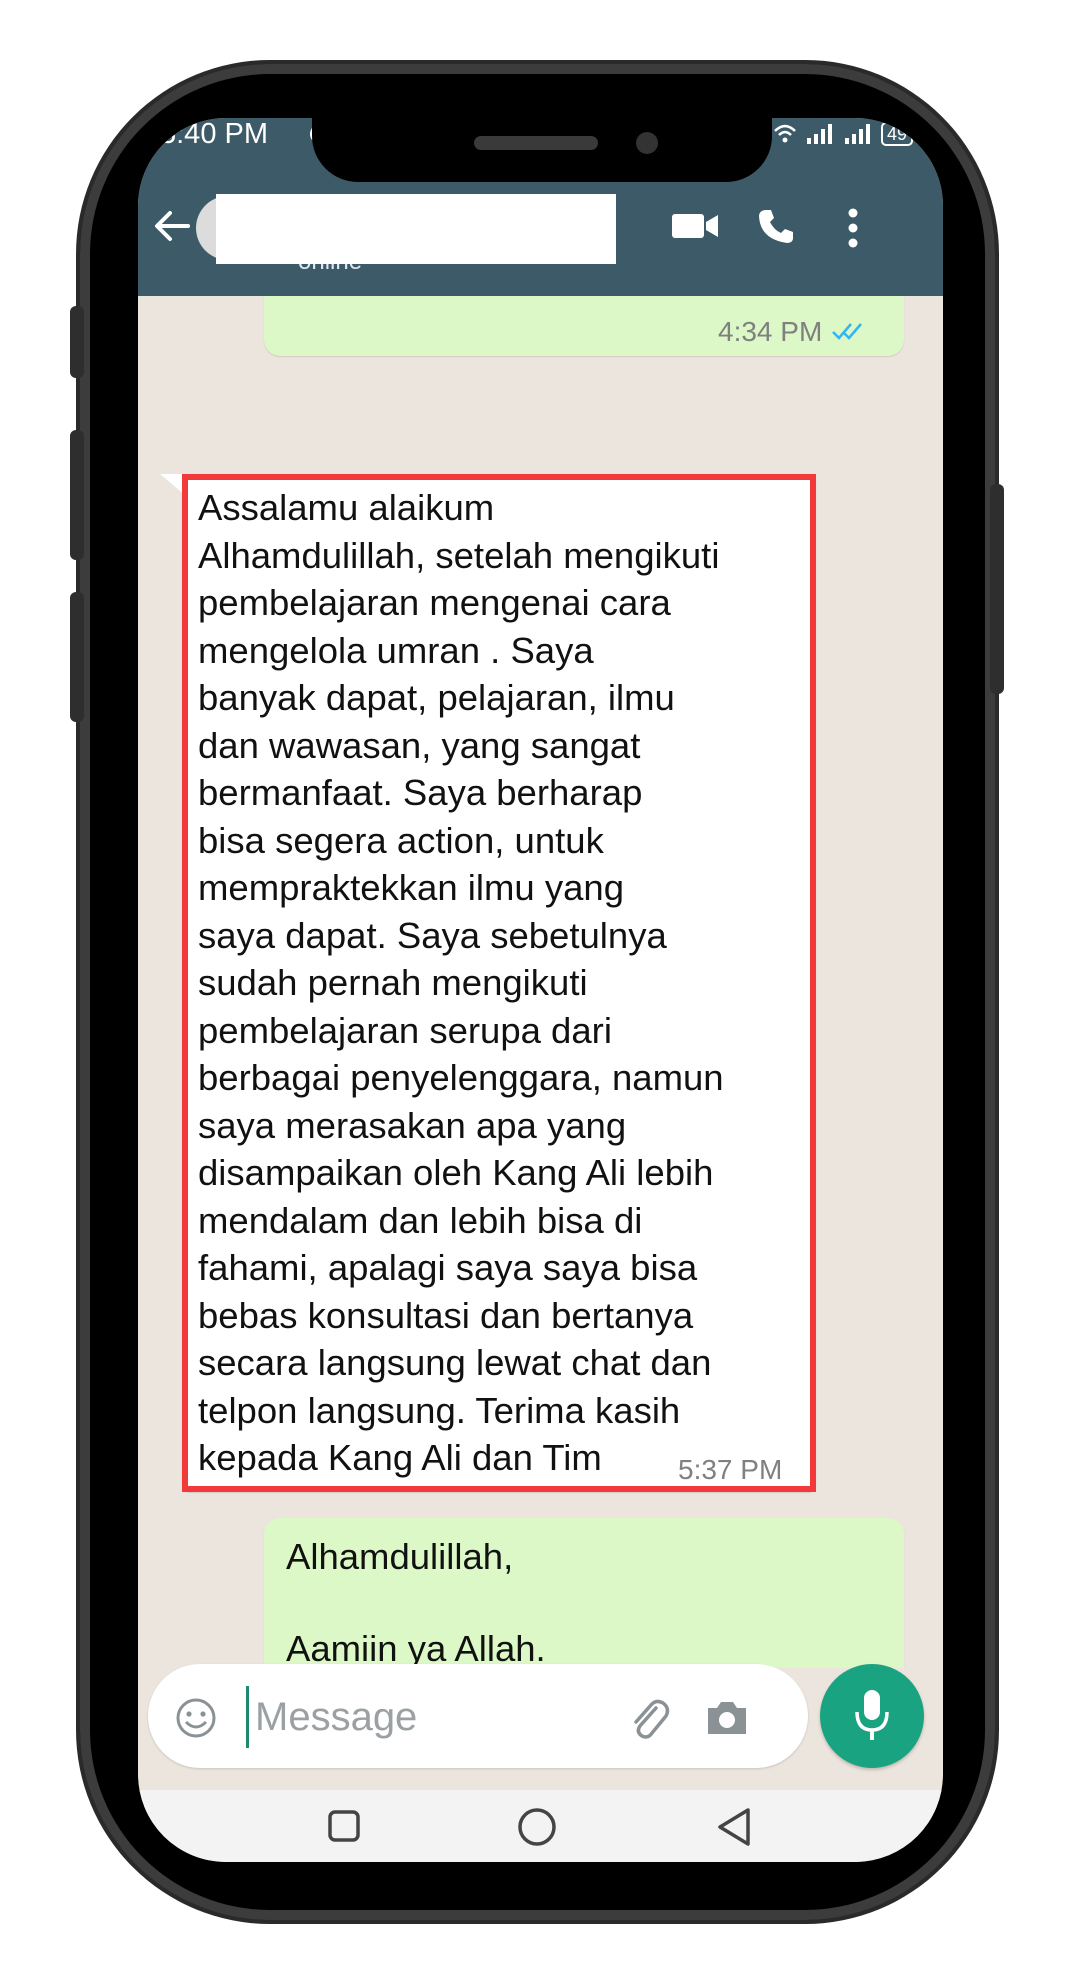 The height and width of the screenshot is (1980, 1080). What do you see at coordinates (537, 1827) in the screenshot?
I see `home-icon` at bounding box center [537, 1827].